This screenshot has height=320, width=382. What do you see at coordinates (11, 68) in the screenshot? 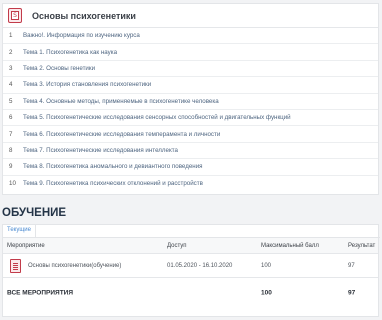
I see `topic-number: 3` at bounding box center [11, 68].